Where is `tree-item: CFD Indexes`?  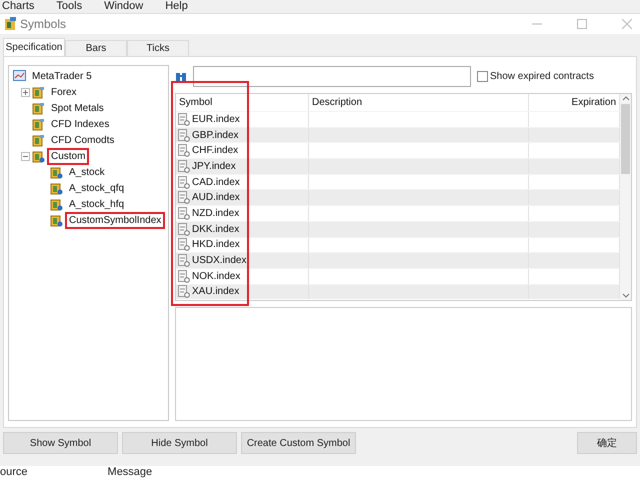 tree-item: CFD Indexes is located at coordinates (80, 124).